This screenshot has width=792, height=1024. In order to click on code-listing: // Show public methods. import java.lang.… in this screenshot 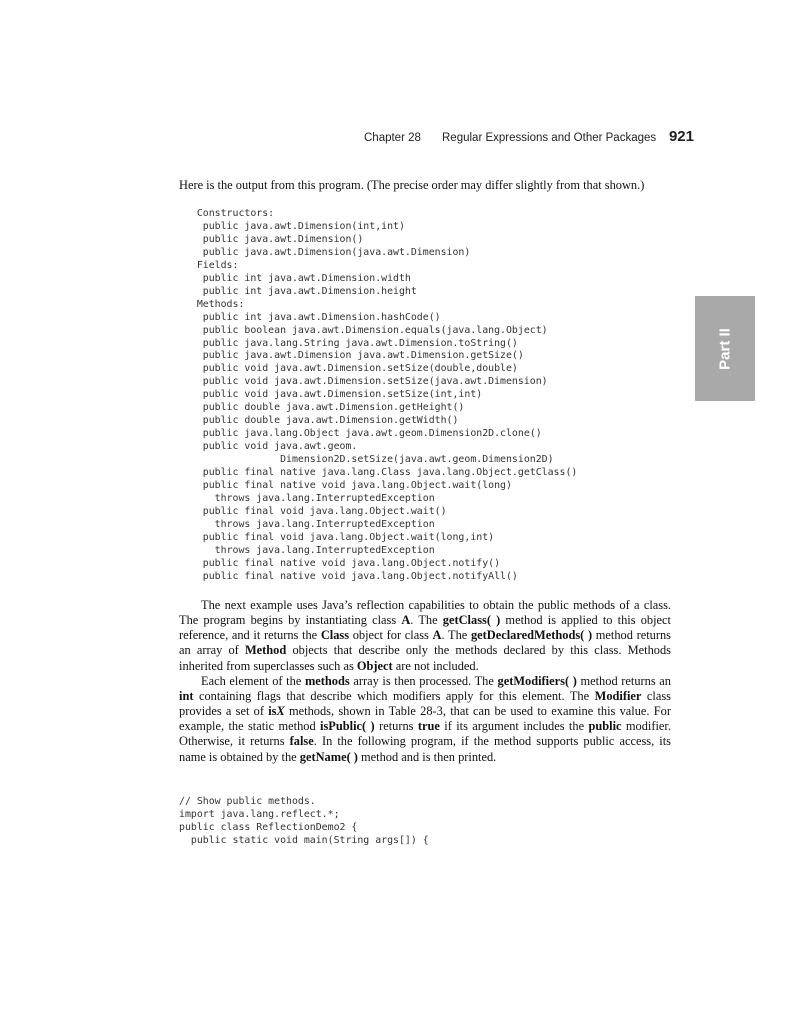, I will do `click(304, 822)`.